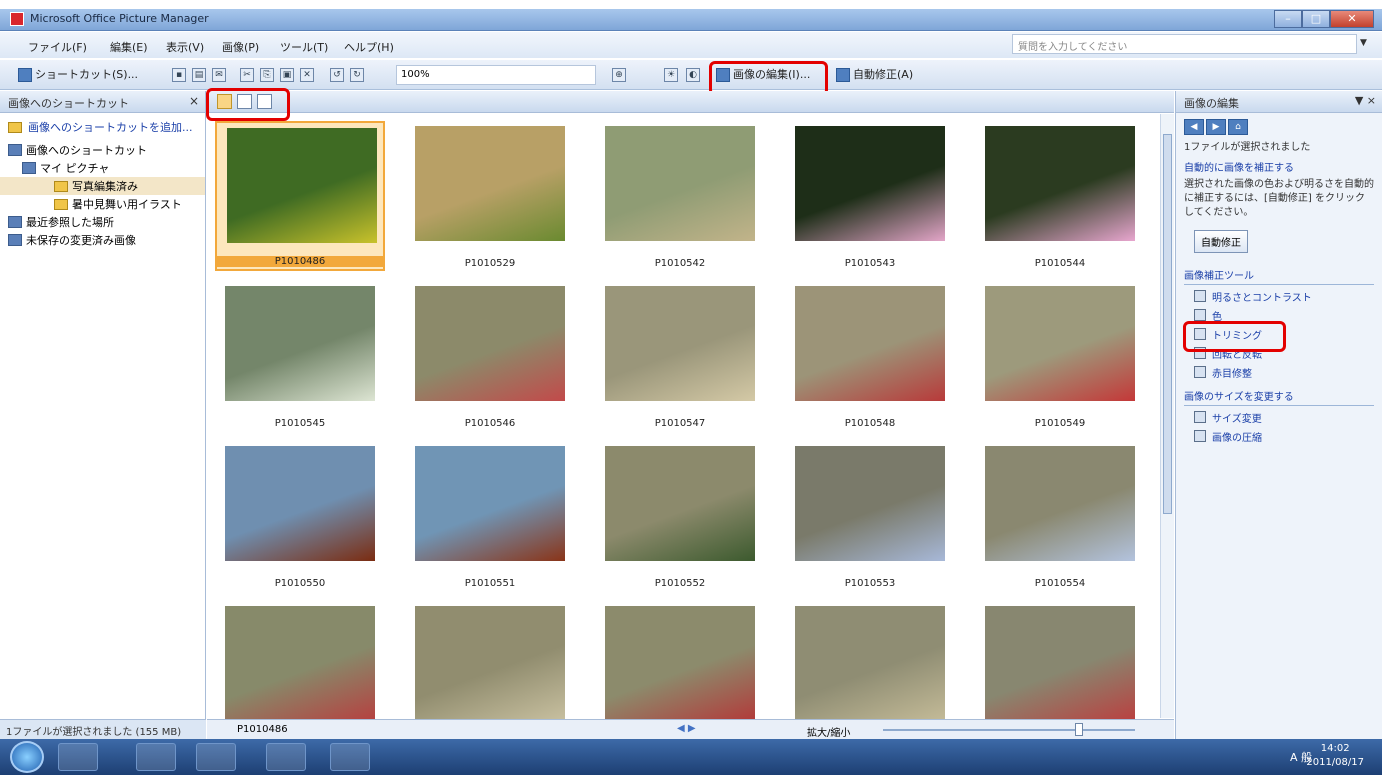 Image resolution: width=1382 pixels, height=775 pixels. What do you see at coordinates (102, 168) in the screenshot?
I see `tree-item-my-pictures: マイ ピクチャ` at bounding box center [102, 168].